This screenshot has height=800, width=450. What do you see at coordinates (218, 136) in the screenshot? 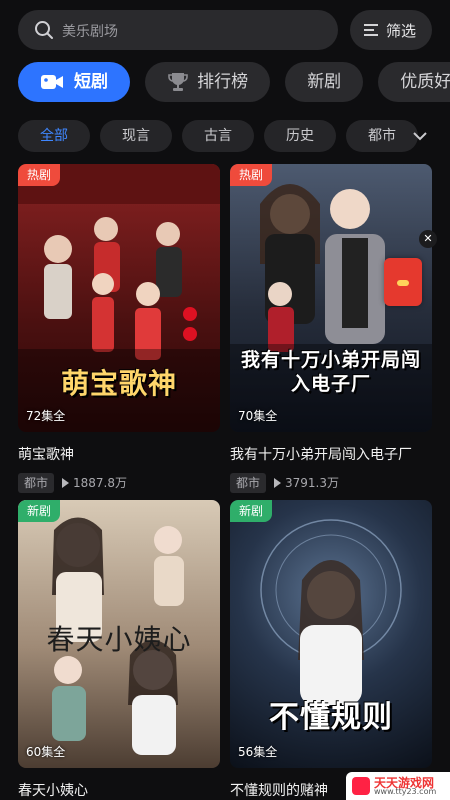
I see `category-ancient-romance: 古言` at bounding box center [218, 136].